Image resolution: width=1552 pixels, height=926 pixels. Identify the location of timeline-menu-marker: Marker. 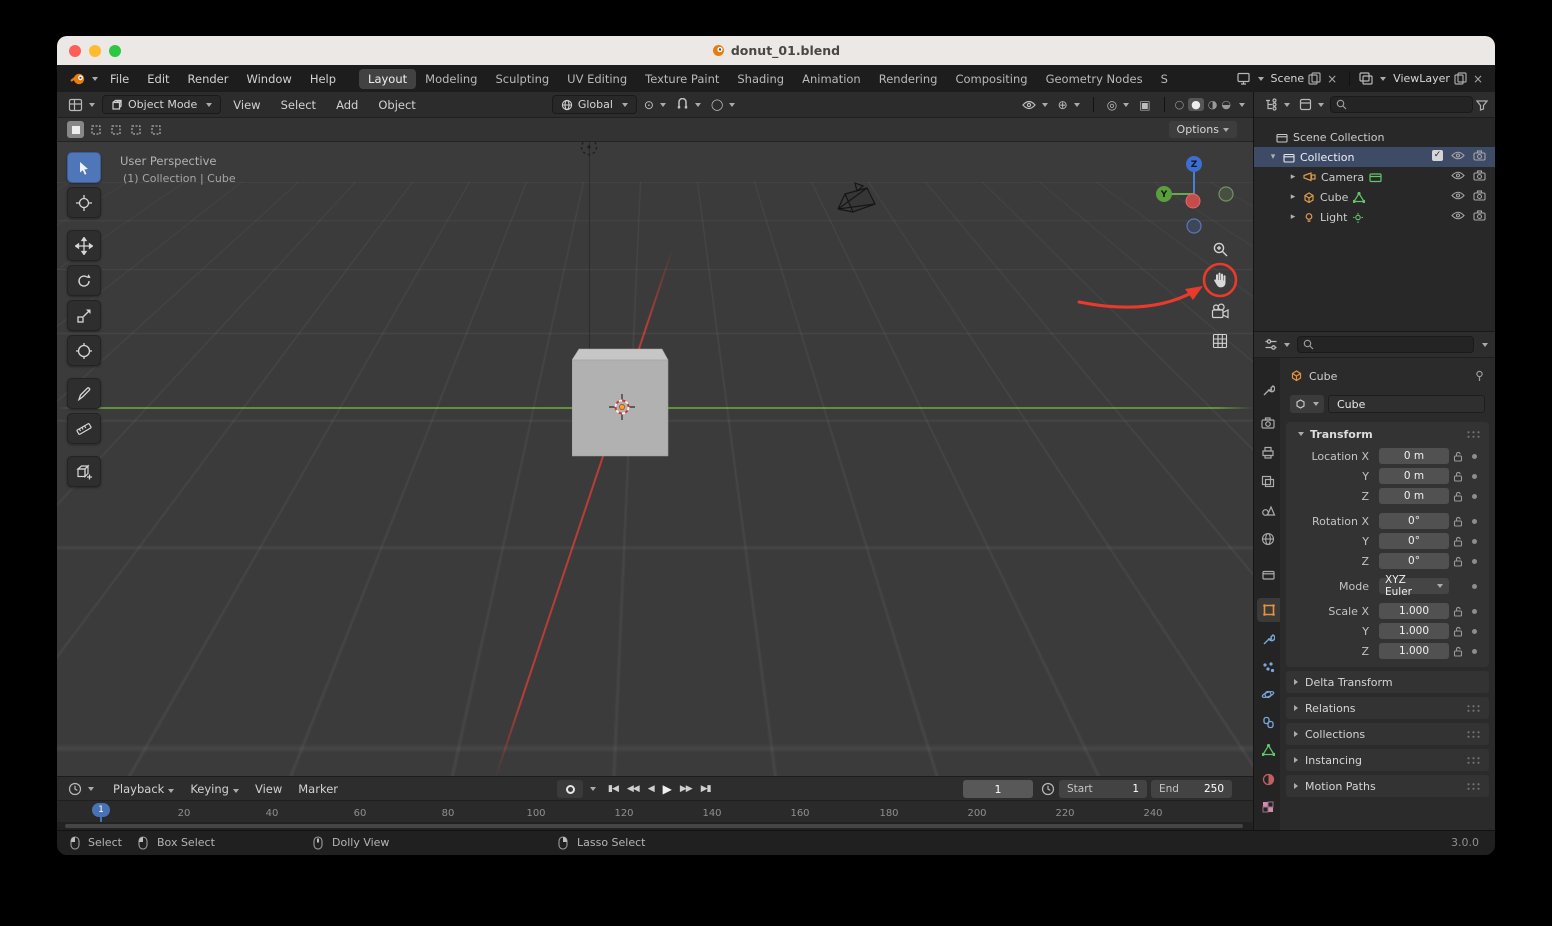
(318, 789).